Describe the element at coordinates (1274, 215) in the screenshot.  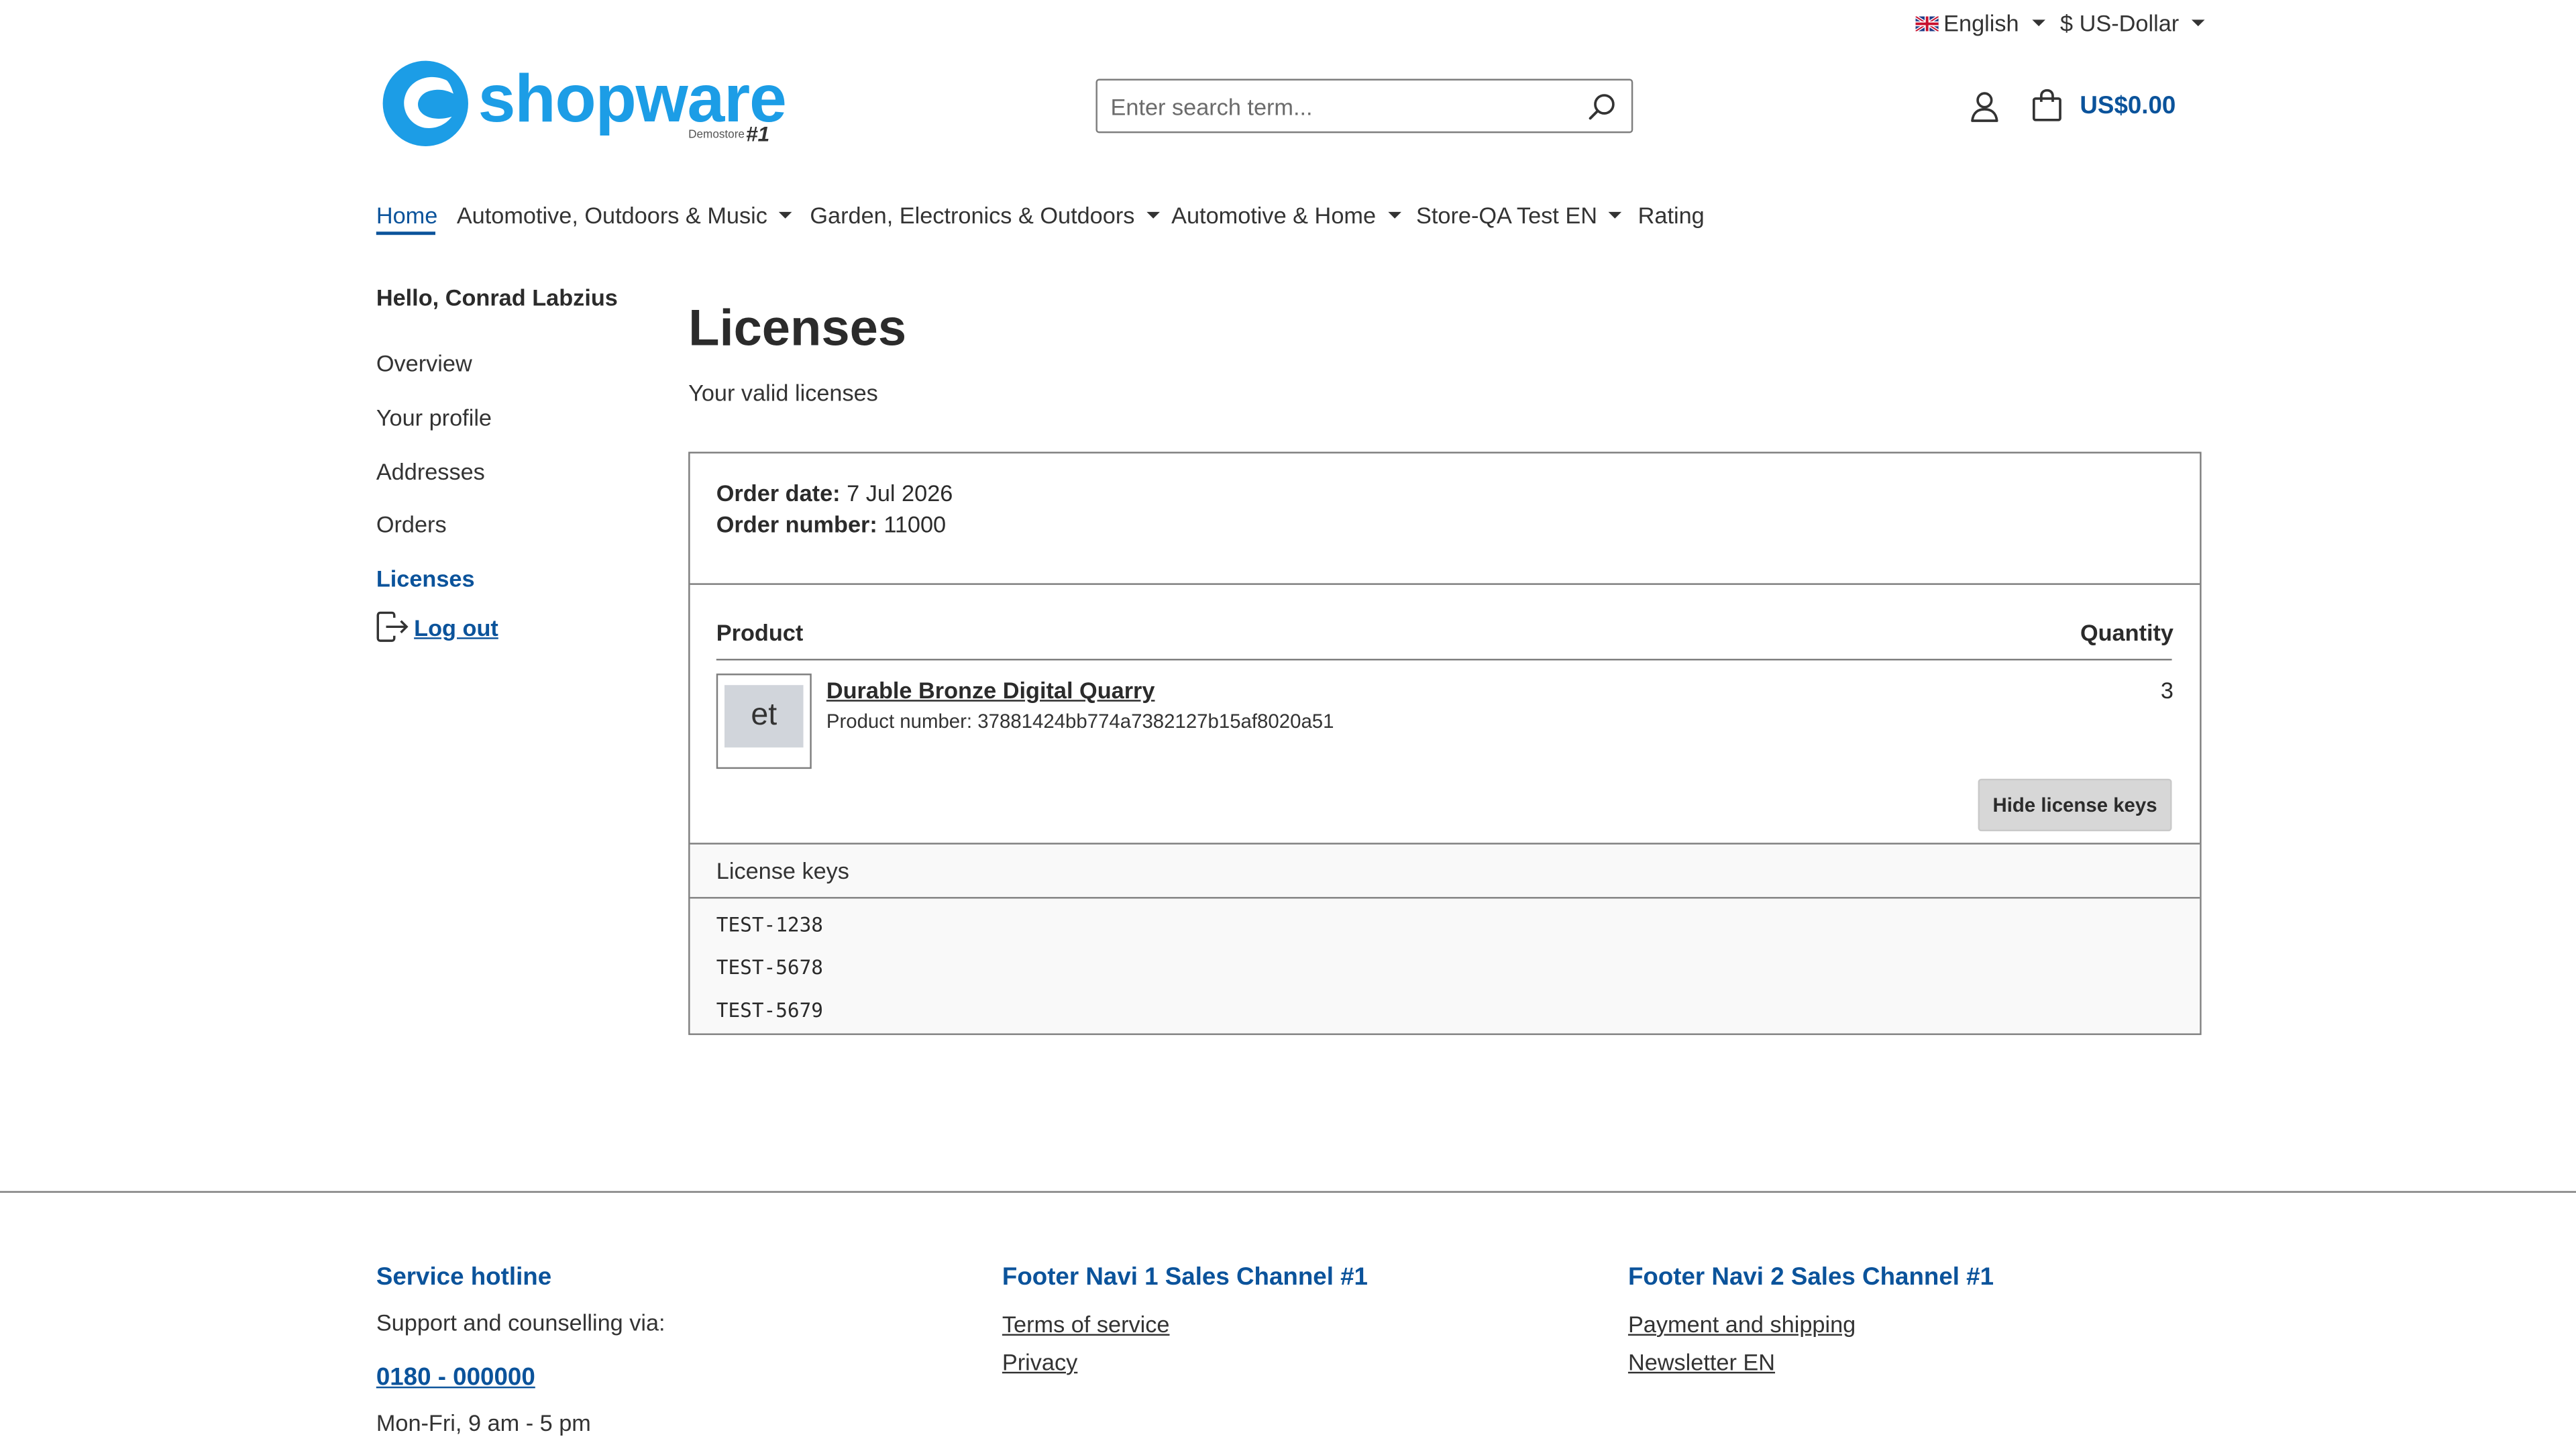
I see `nav-item-label: Automotive & Home` at that location.